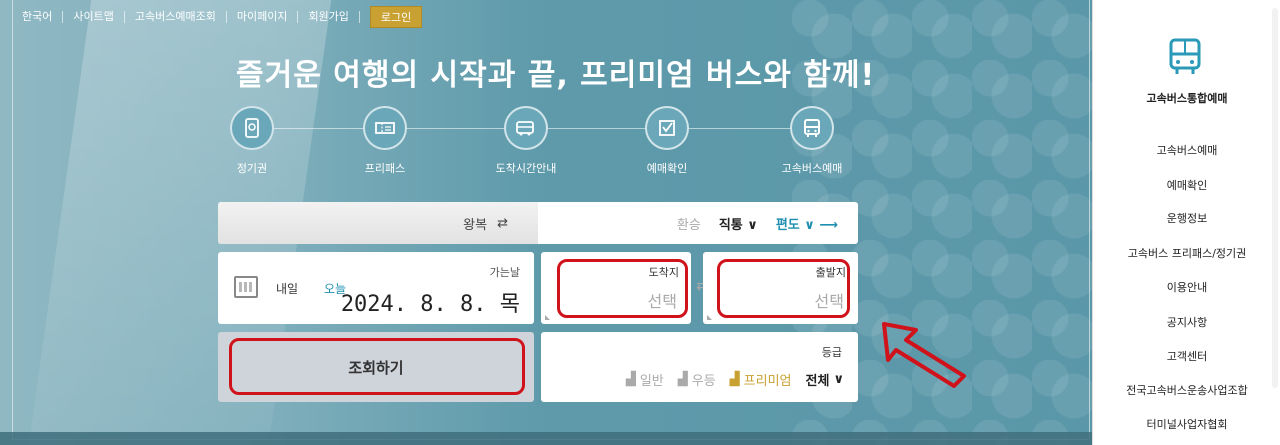 The image size is (1280, 445). Describe the element at coordinates (1186, 390) in the screenshot. I see `sidebar-item-union: 전국고속버스운송사업조합` at that location.